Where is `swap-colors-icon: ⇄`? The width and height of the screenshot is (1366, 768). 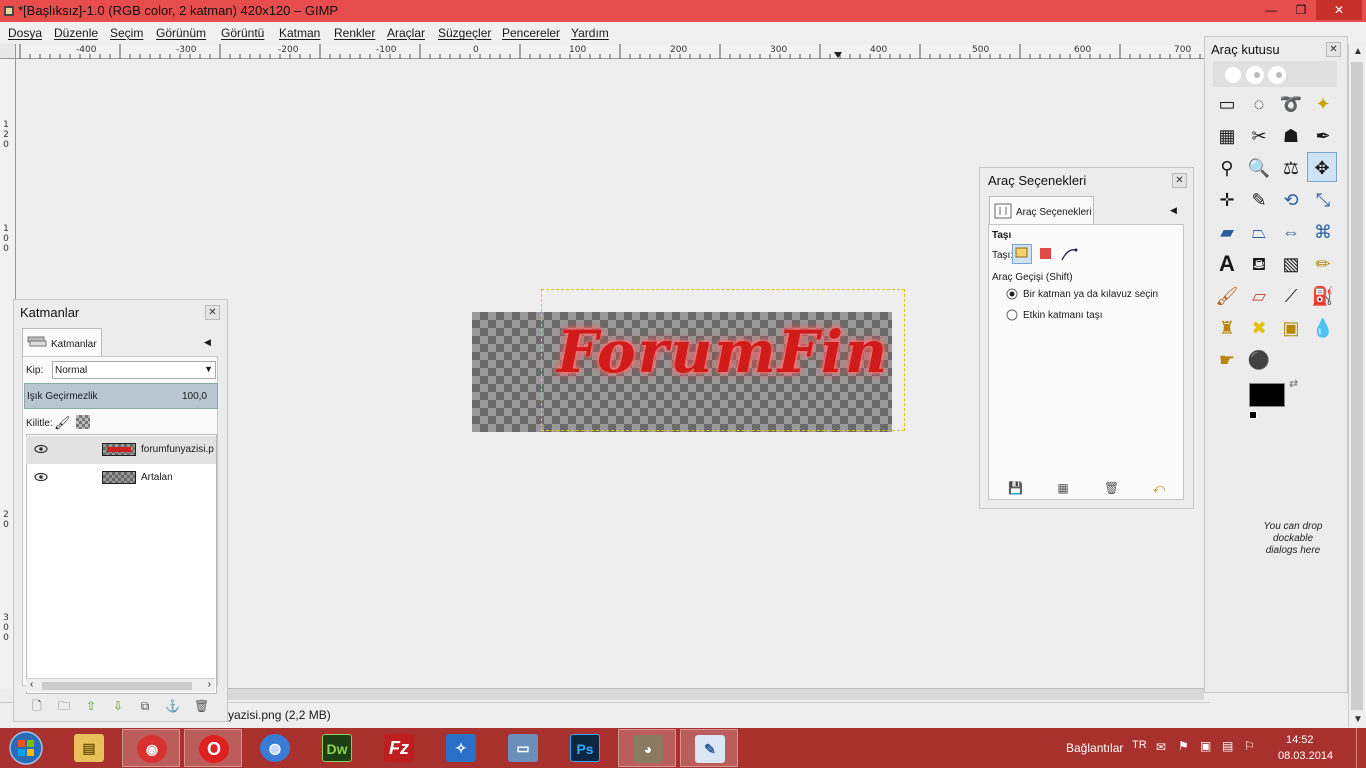 swap-colors-icon: ⇄ is located at coordinates (1293, 383).